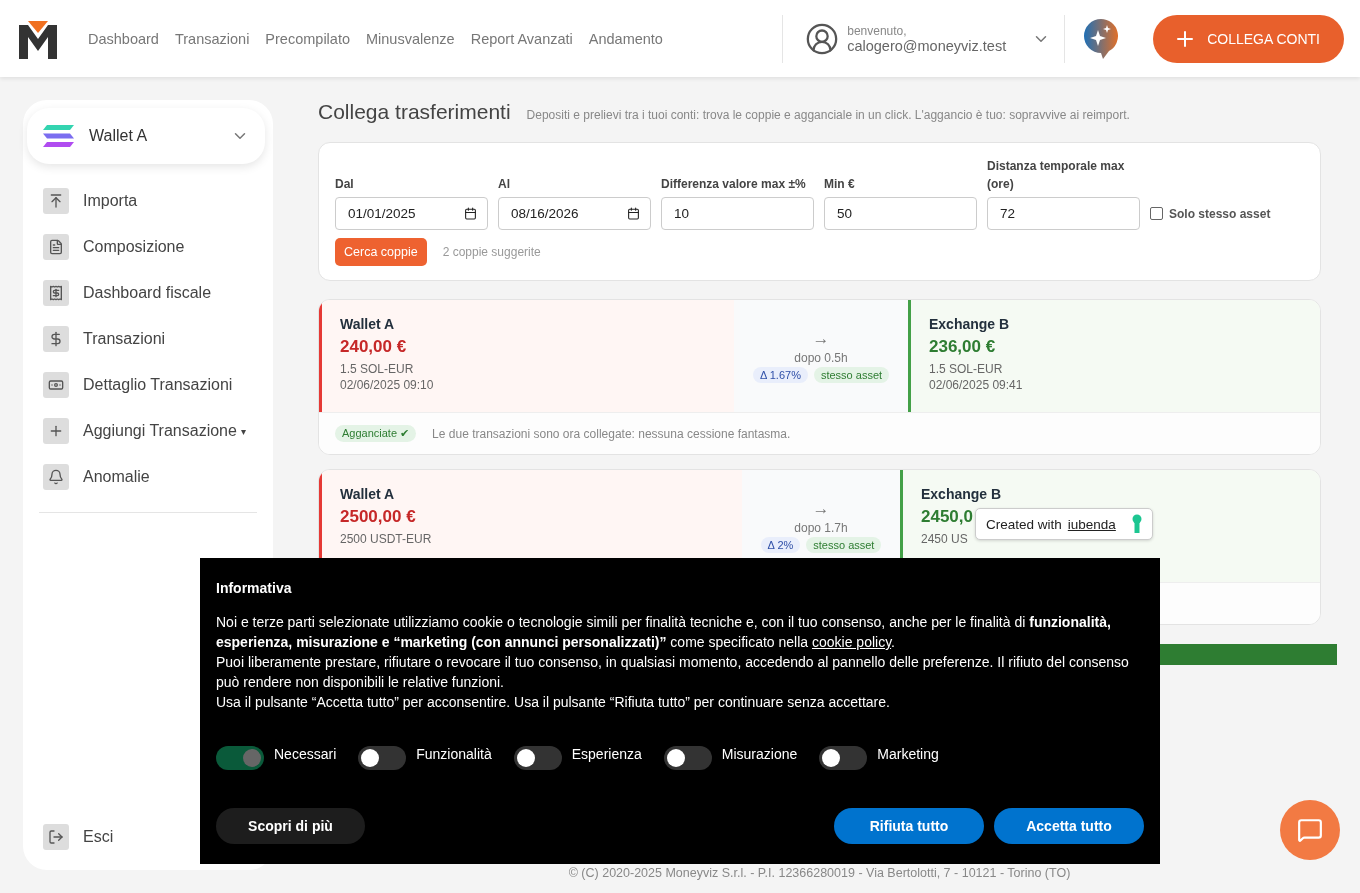 Image resolution: width=1360 pixels, height=893 pixels. Describe the element at coordinates (376, 433) in the screenshot. I see `linked-badge: Agganciate ✔` at that location.